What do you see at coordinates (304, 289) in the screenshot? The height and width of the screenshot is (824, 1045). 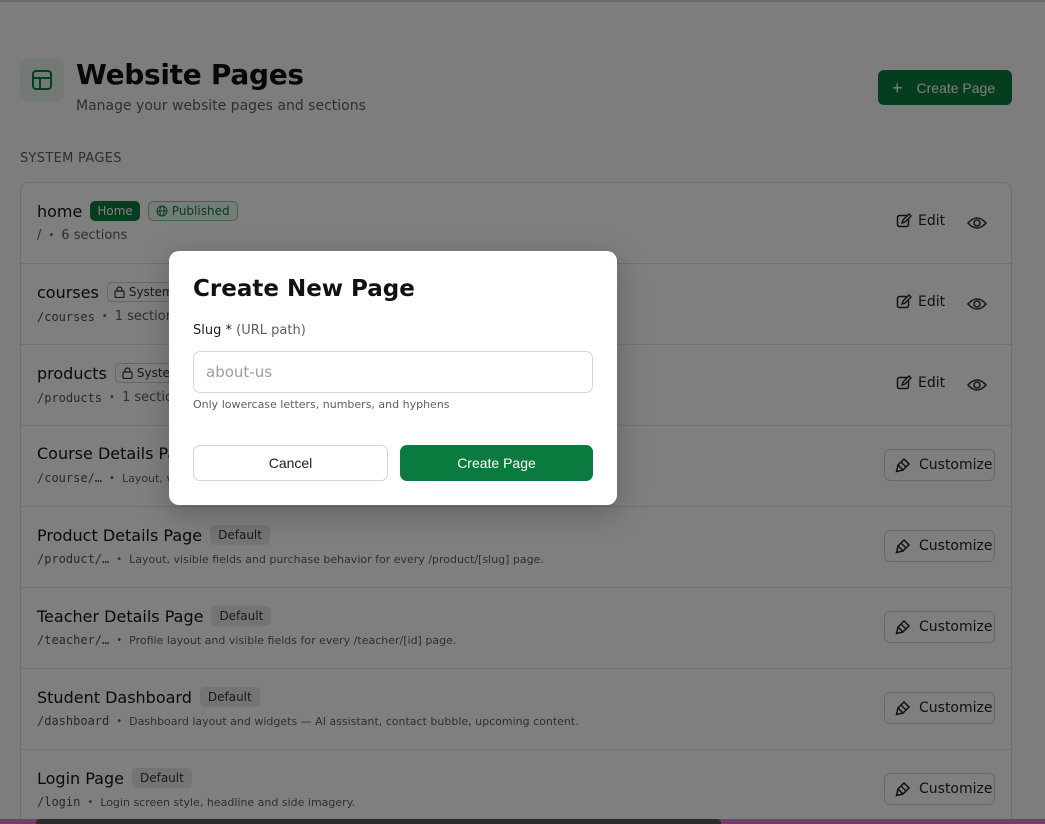 I see `dialog-title: Create New Page` at bounding box center [304, 289].